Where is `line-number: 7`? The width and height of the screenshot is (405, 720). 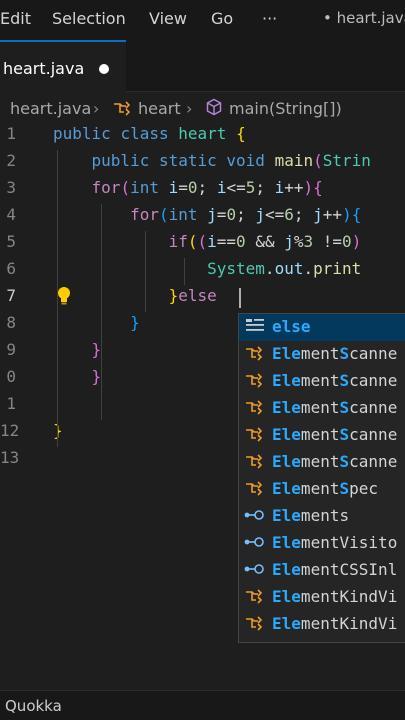 line-number: 7 is located at coordinates (11, 295).